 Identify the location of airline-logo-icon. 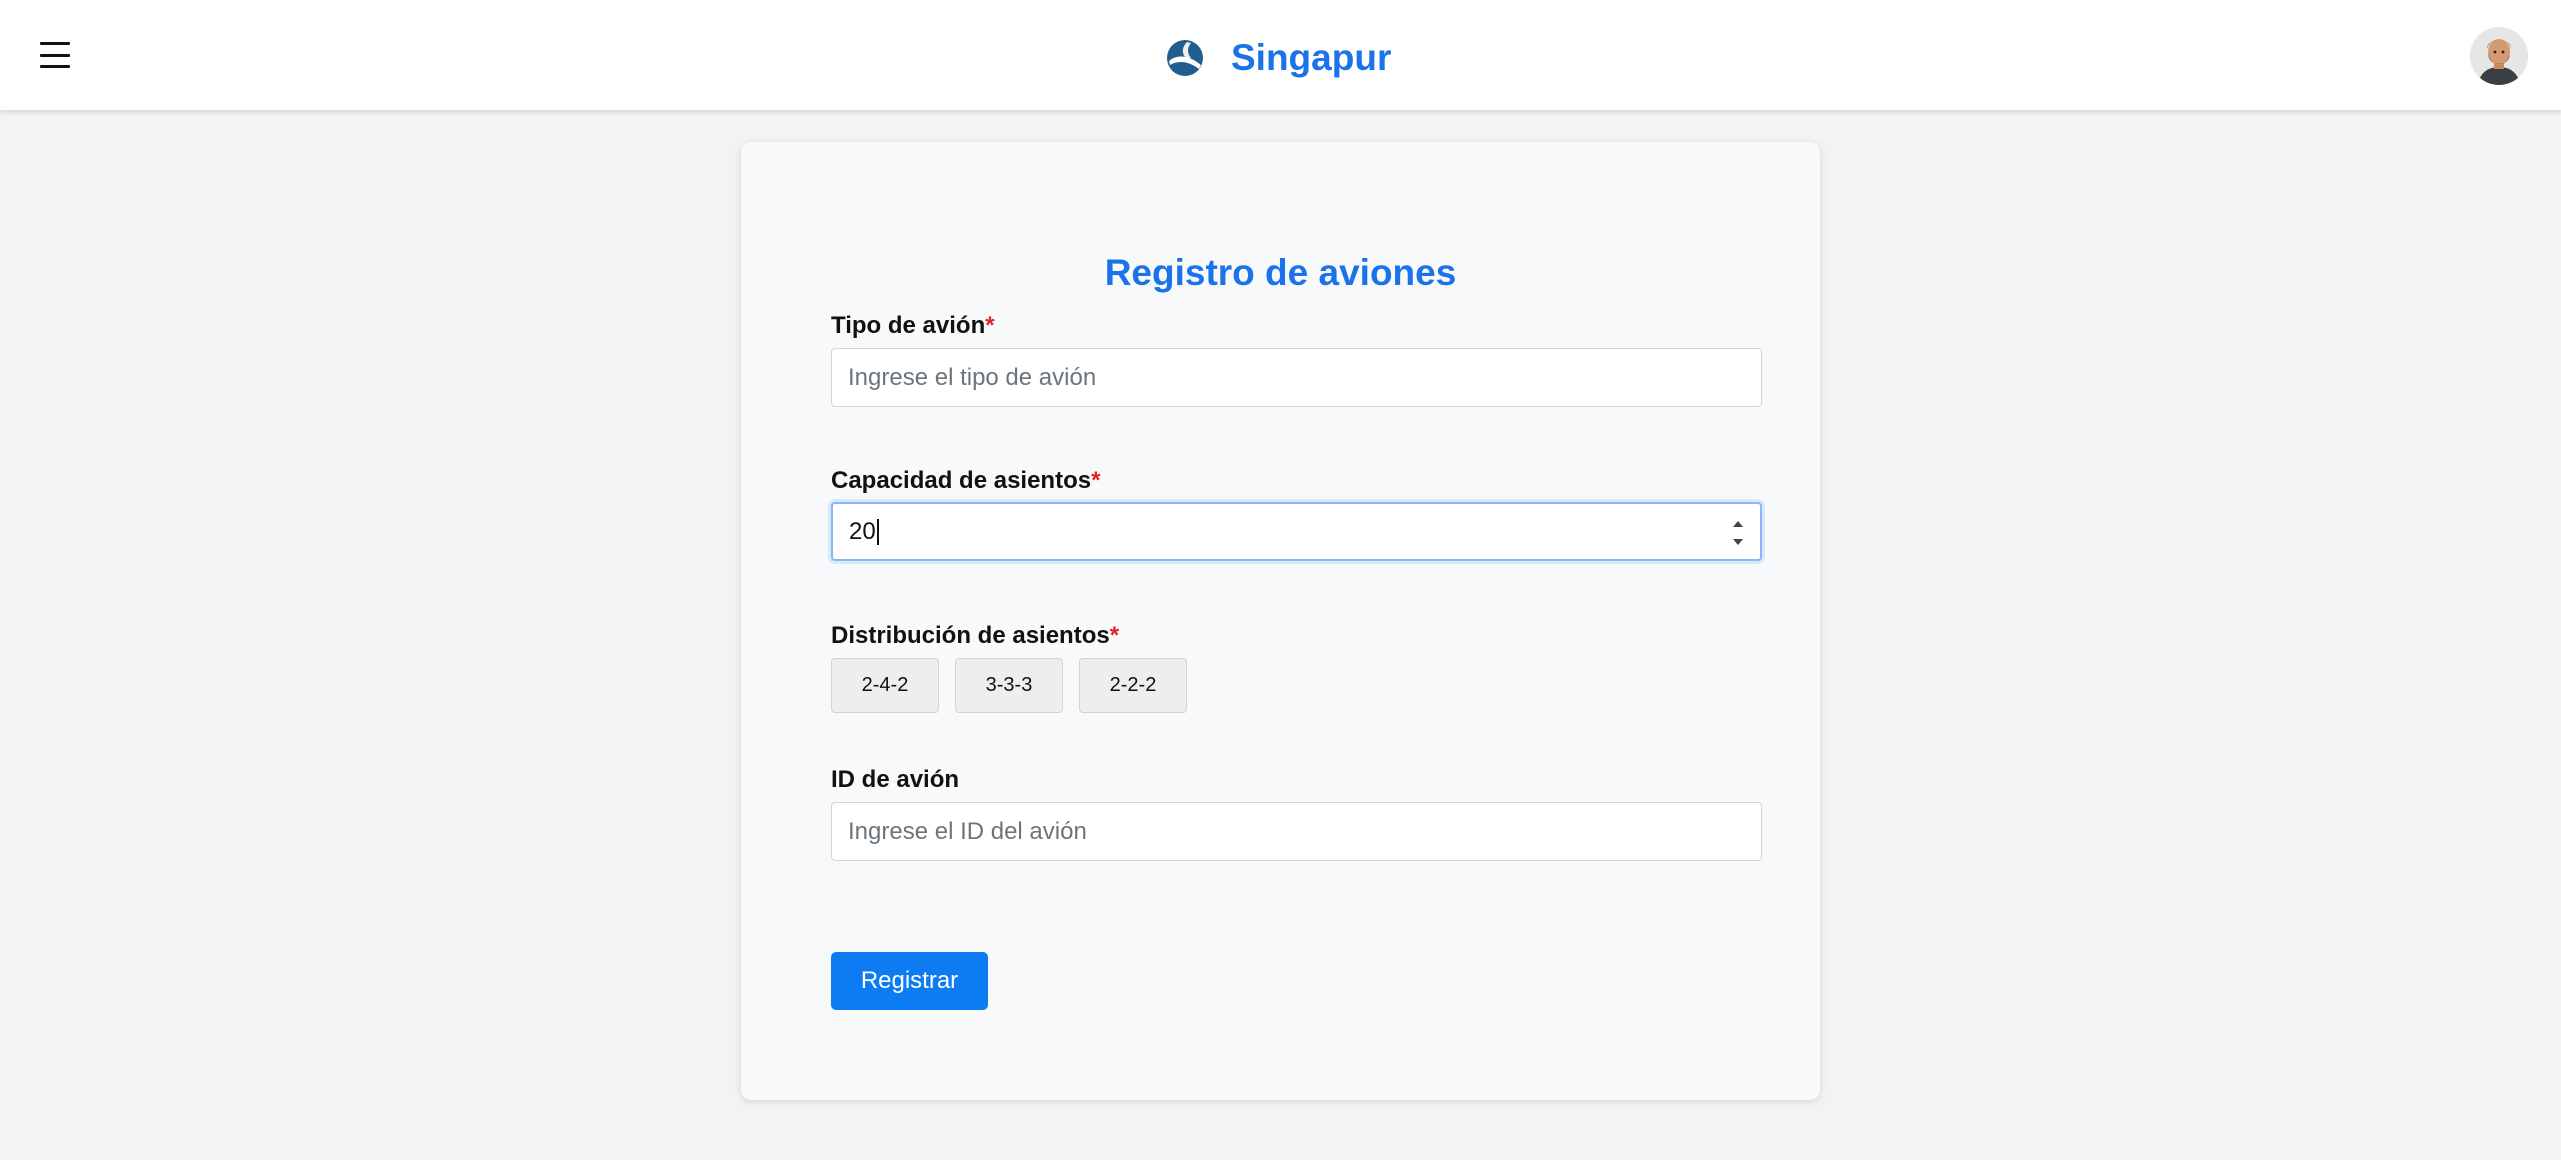
(1185, 58).